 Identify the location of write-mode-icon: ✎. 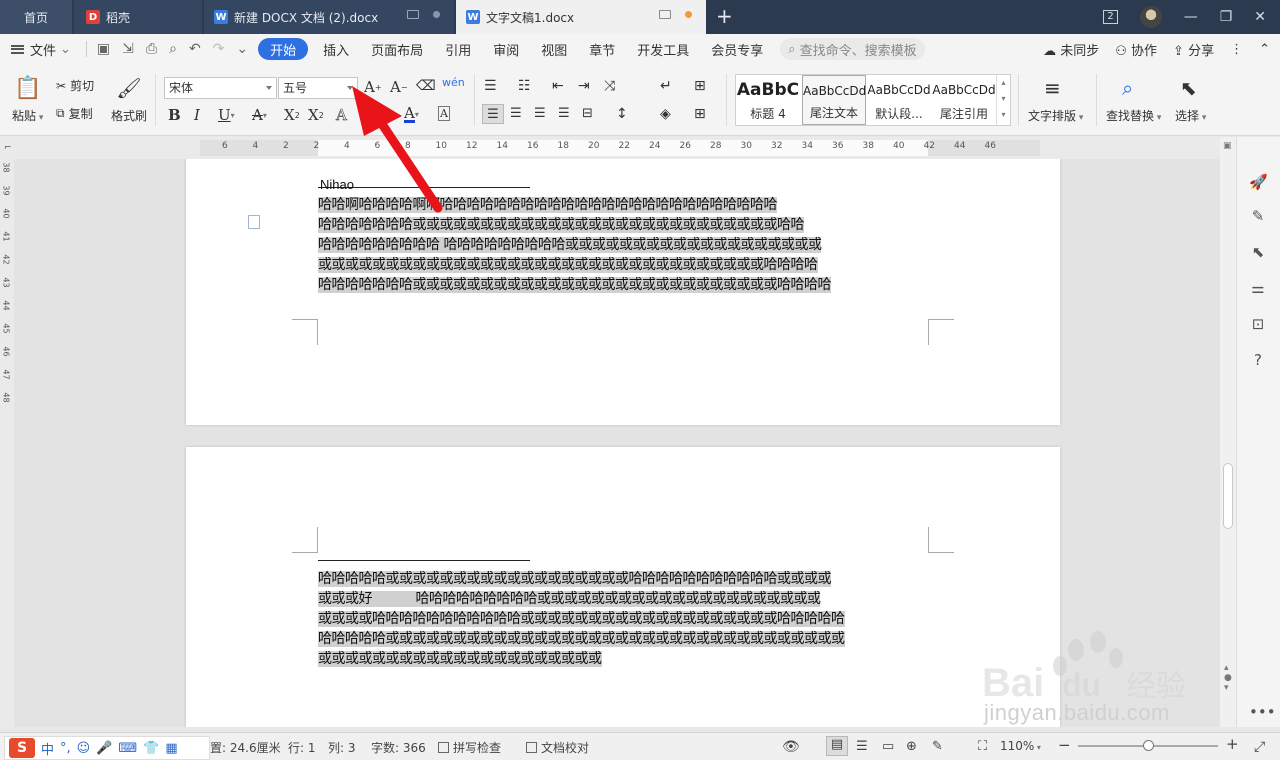
(937, 746).